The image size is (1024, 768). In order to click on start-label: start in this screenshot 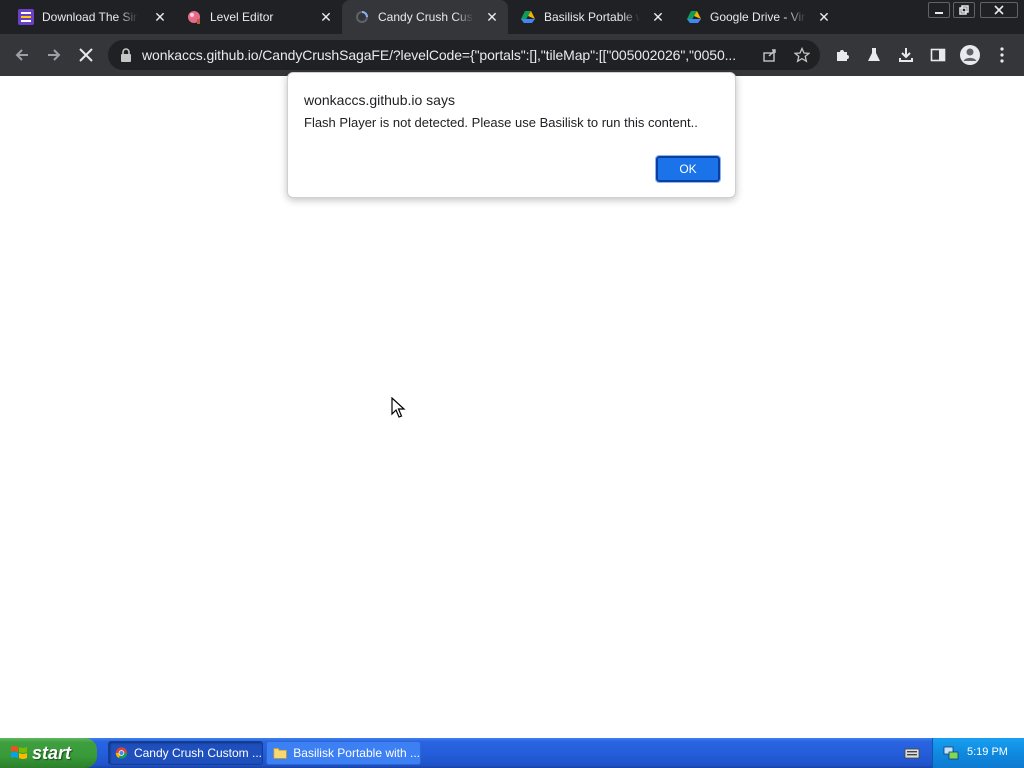, I will do `click(52, 752)`.